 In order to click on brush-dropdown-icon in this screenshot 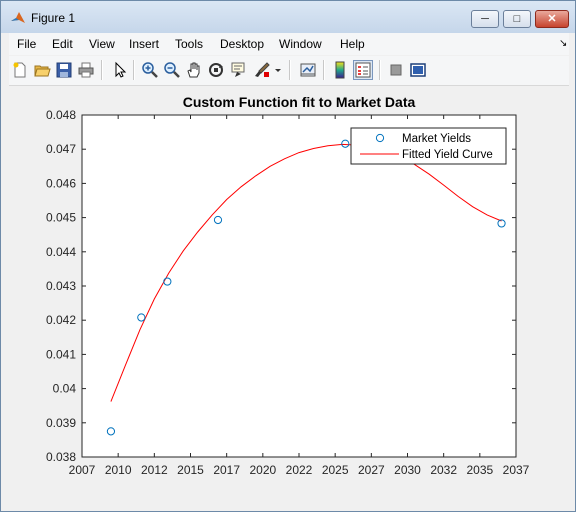, I will do `click(278, 70)`.